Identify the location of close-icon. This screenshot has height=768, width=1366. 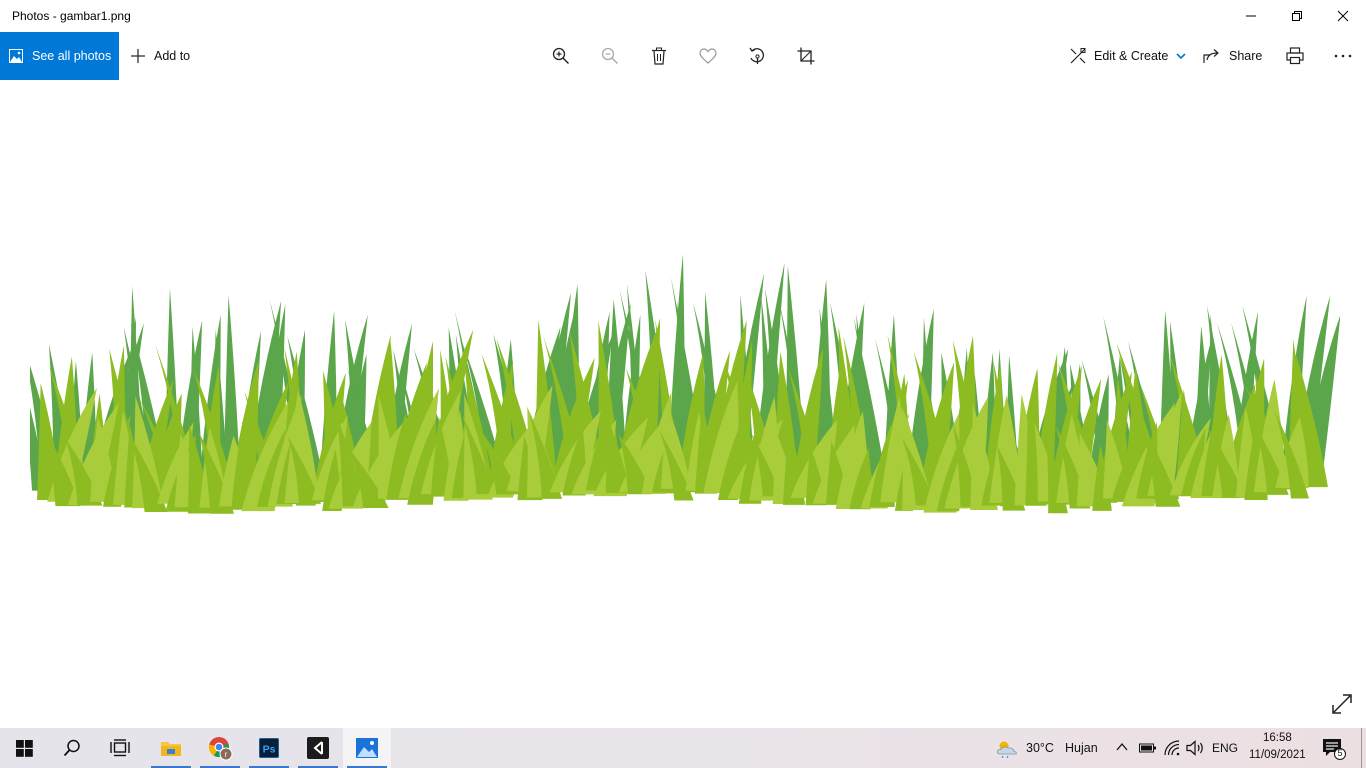
(1343, 16).